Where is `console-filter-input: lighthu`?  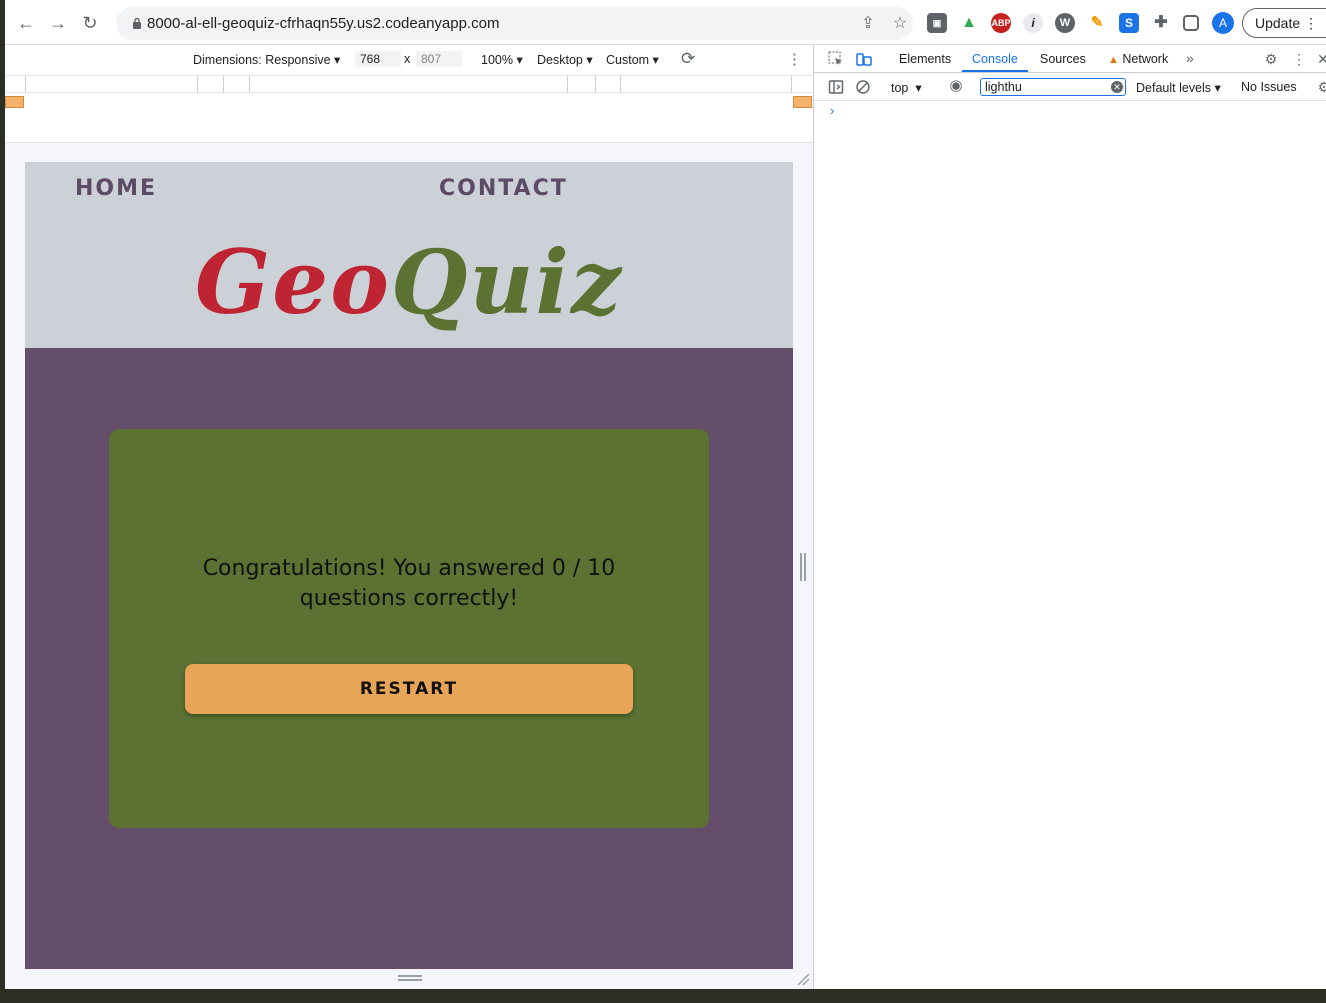 console-filter-input: lighthu is located at coordinates (1053, 87).